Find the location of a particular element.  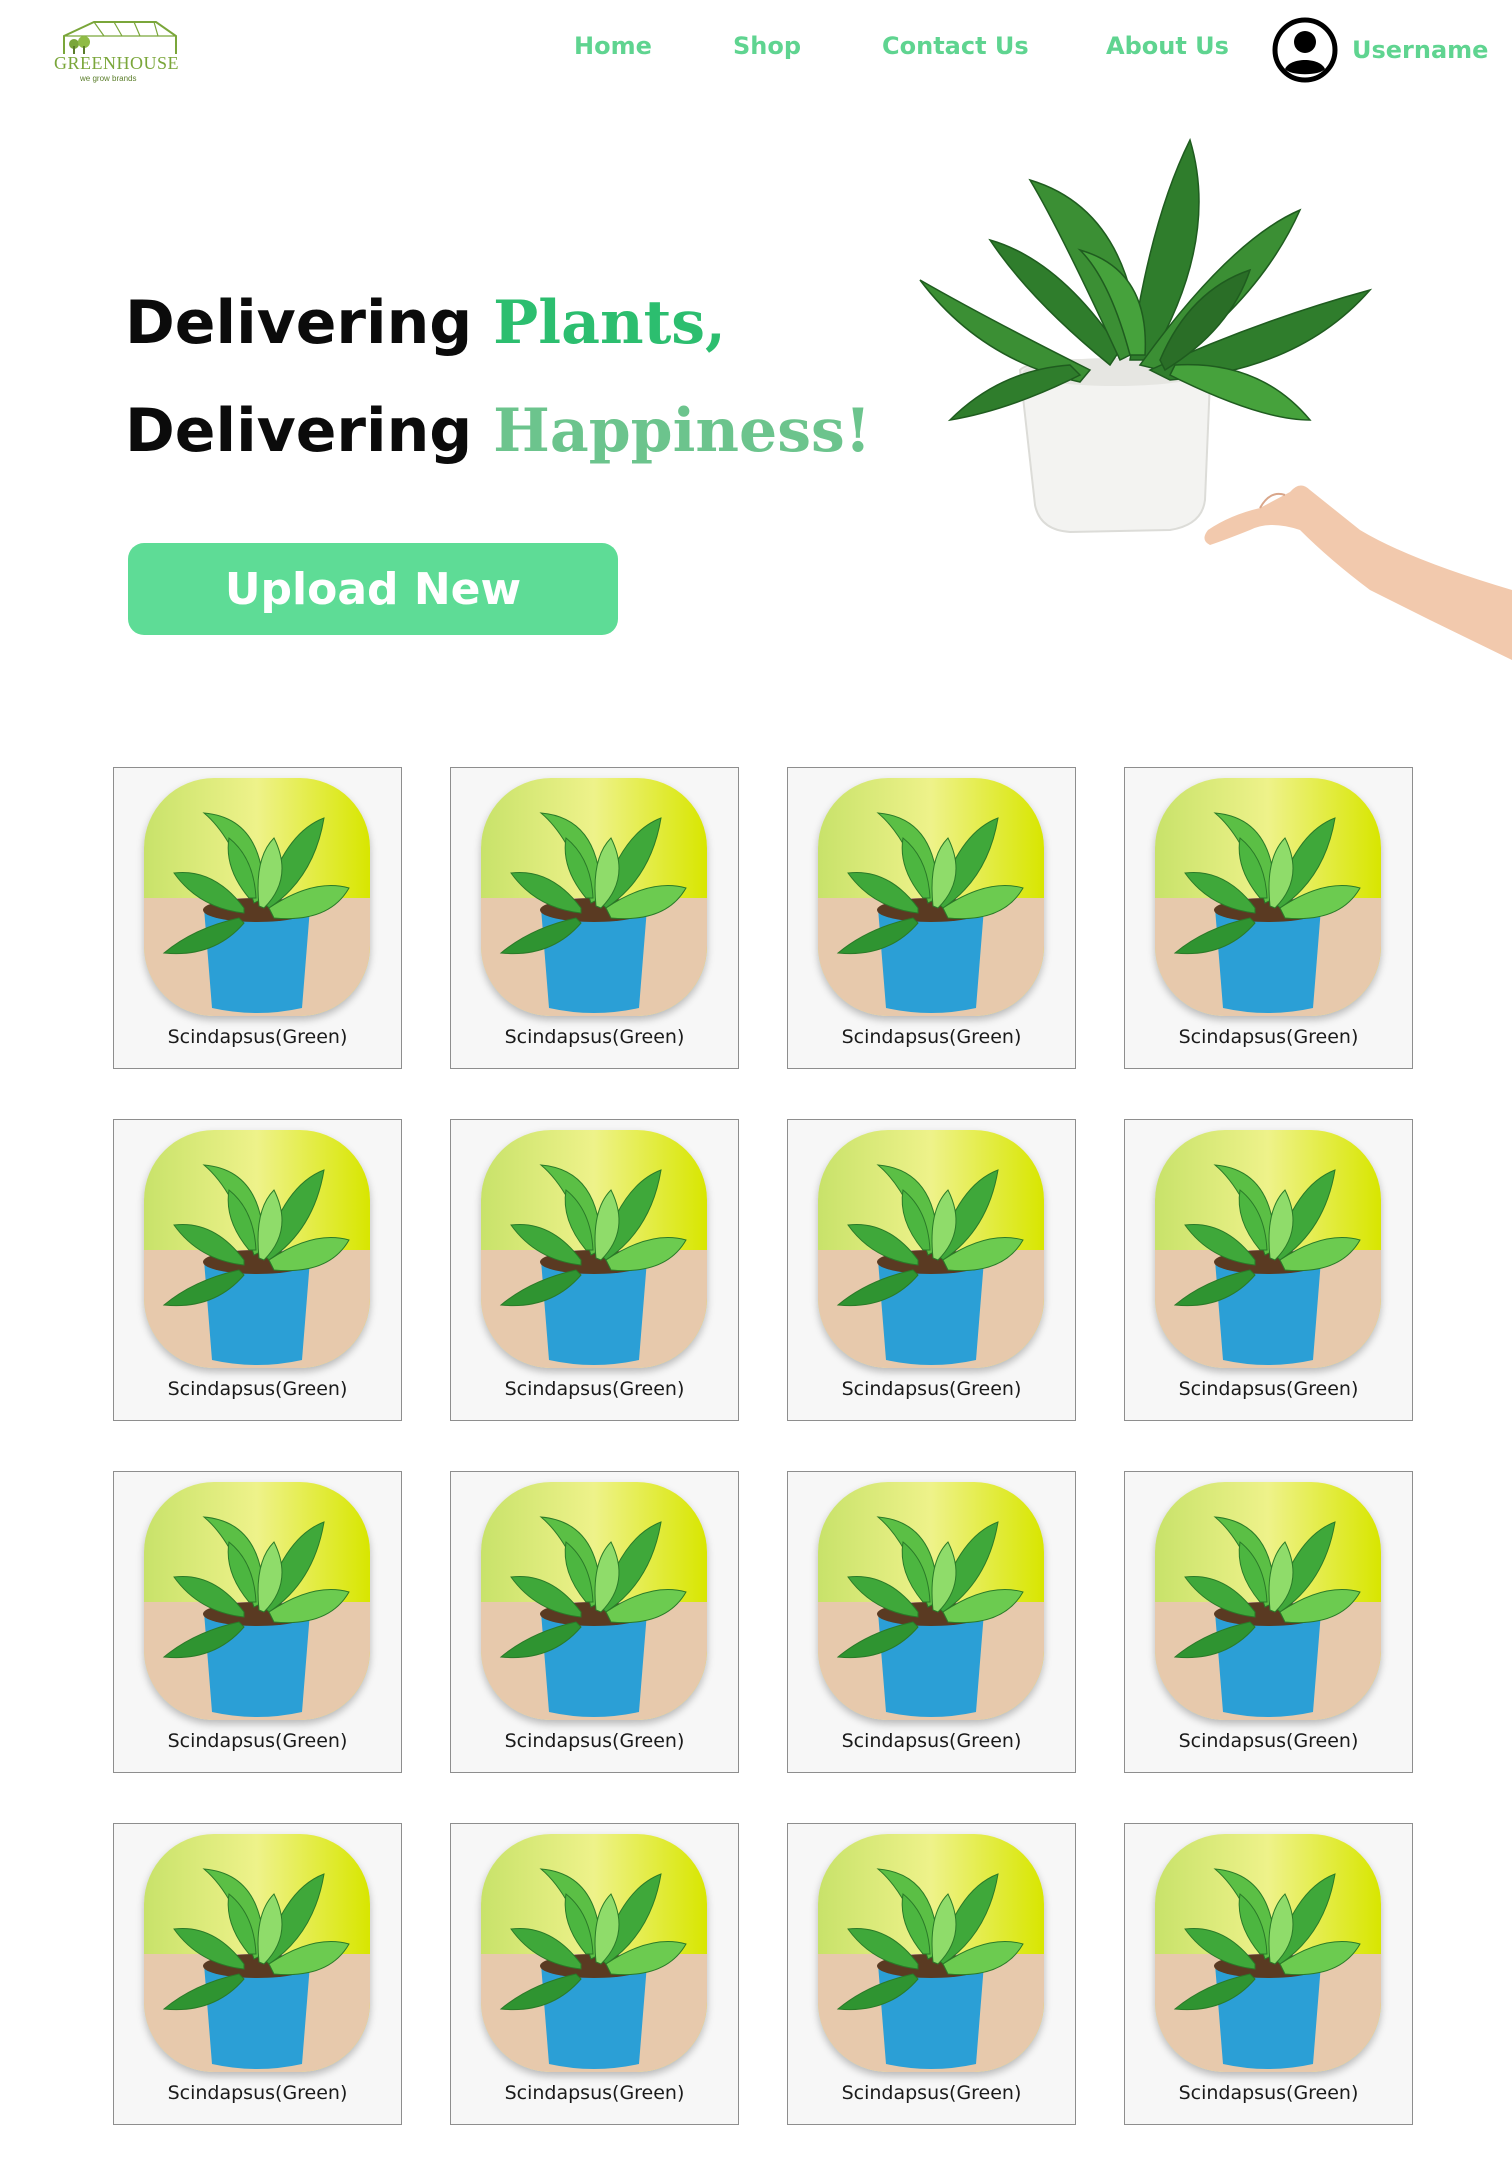

nav-shop-link: Shop is located at coordinates (767, 46).